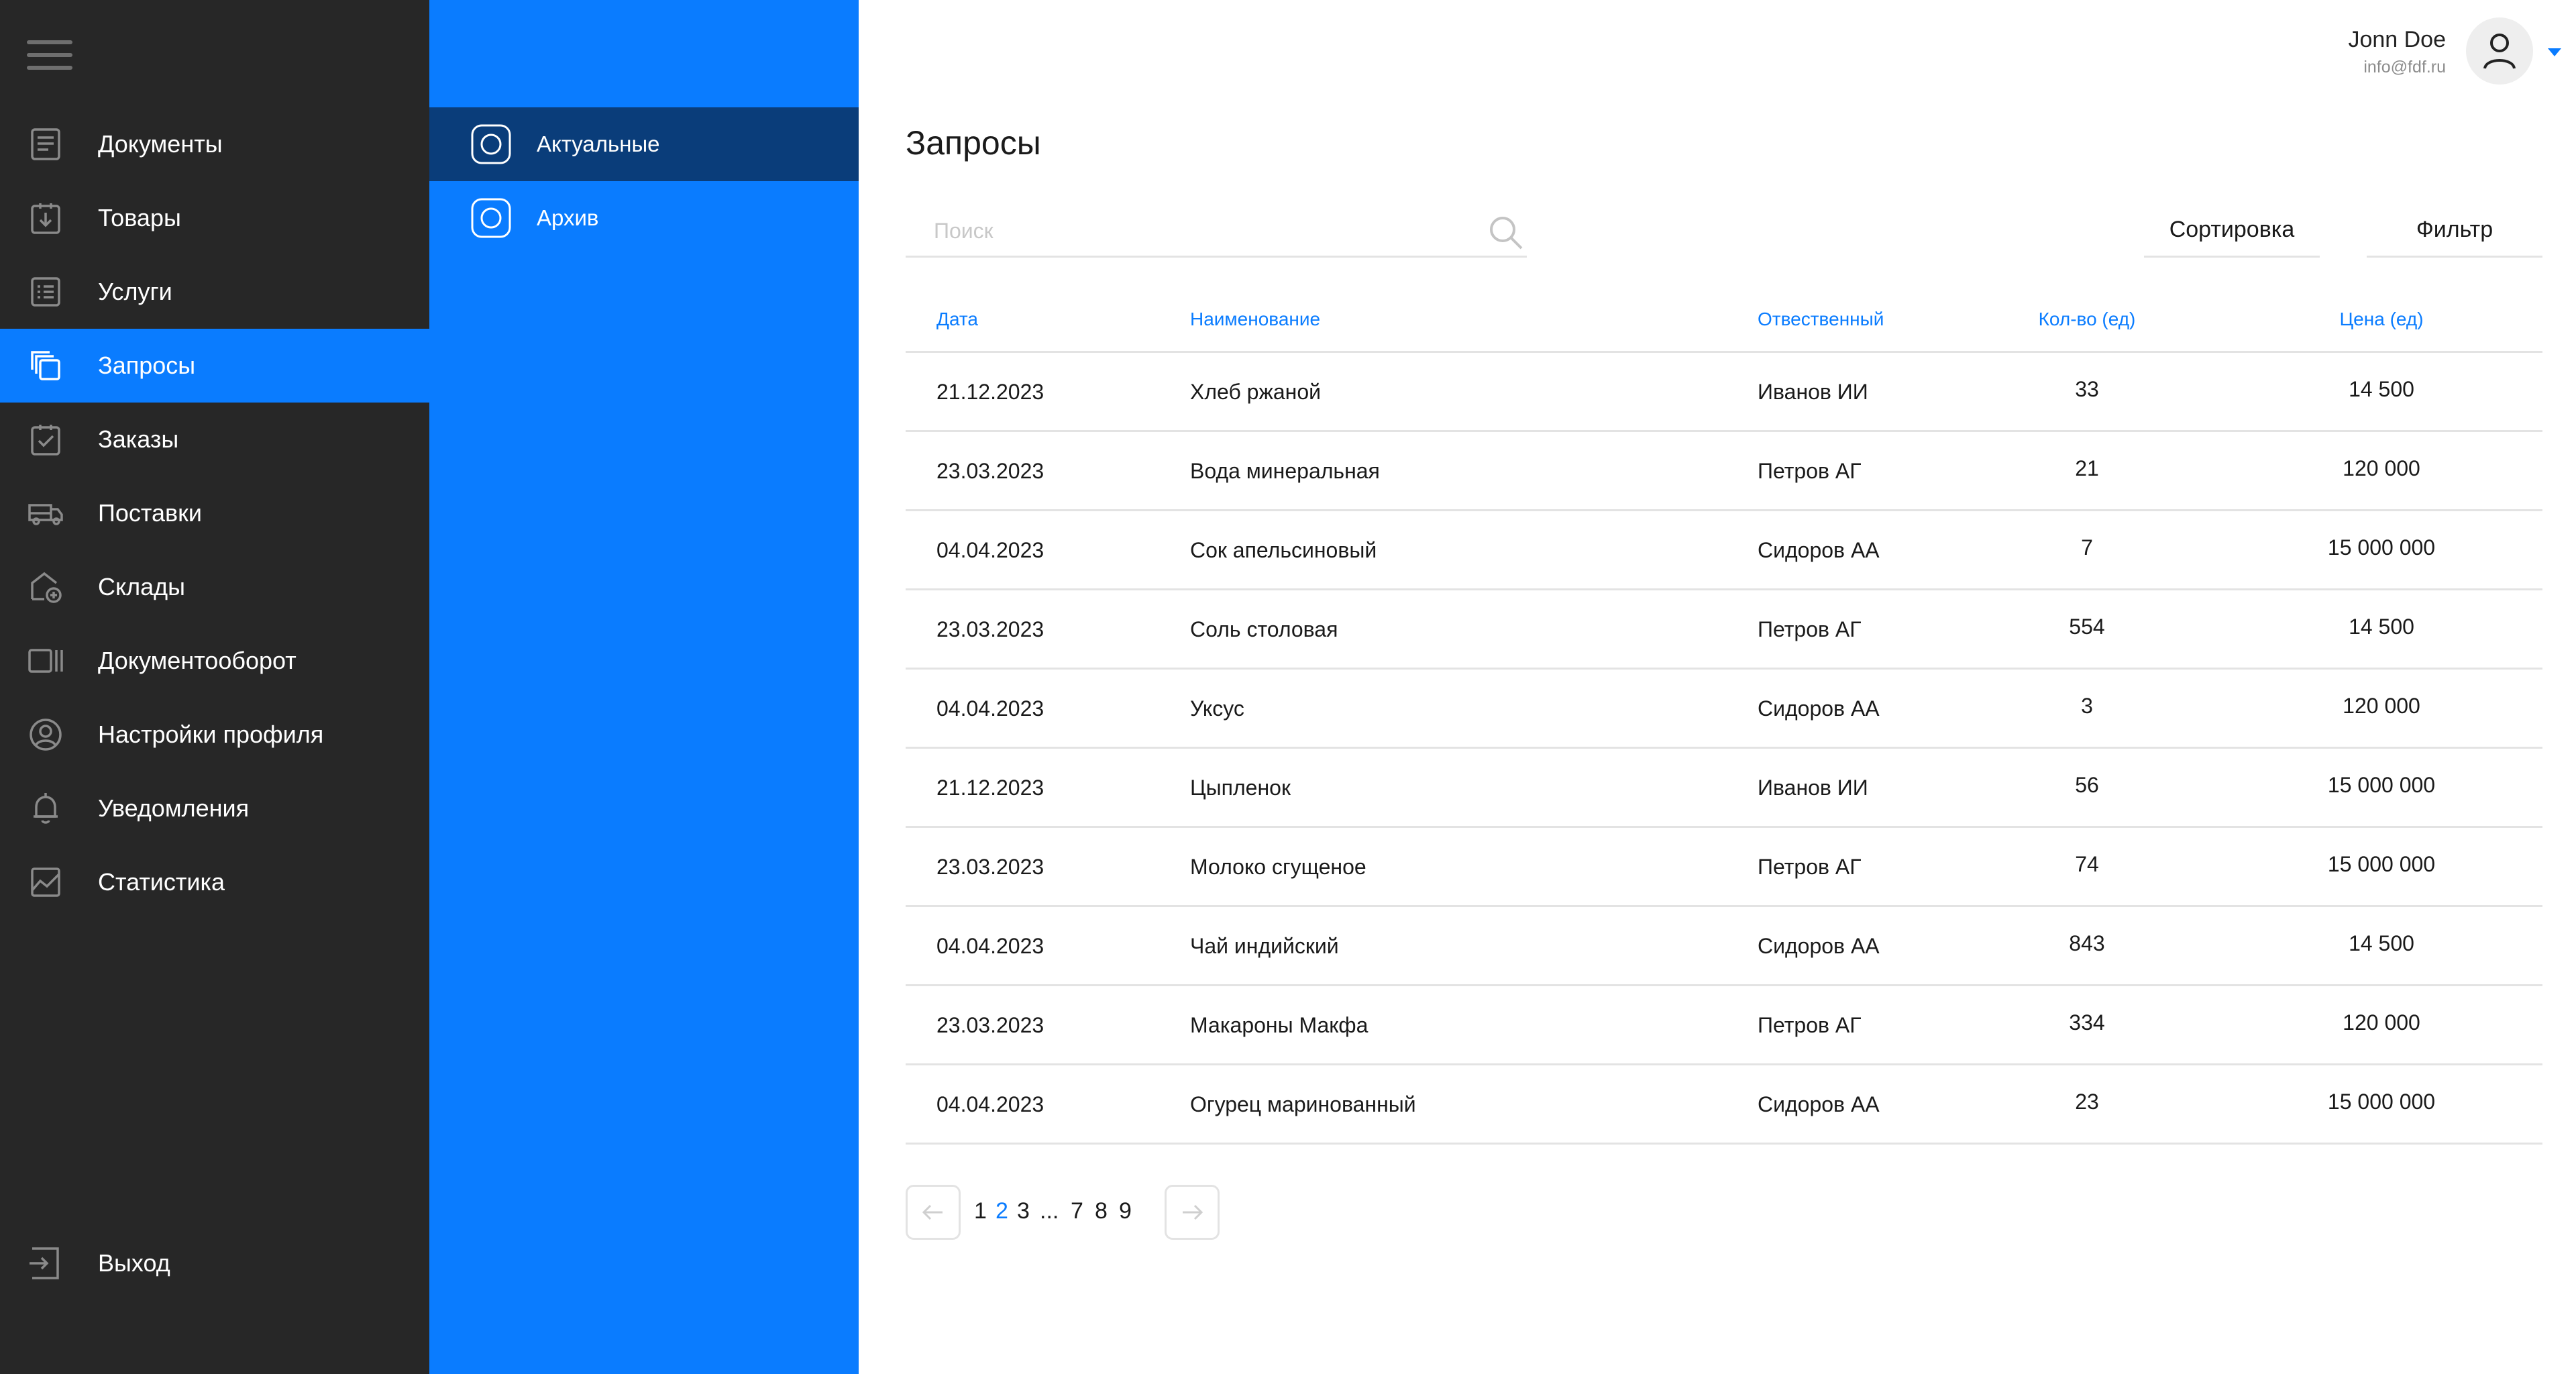 Image resolution: width=2576 pixels, height=1374 pixels. I want to click on filter-button: Фильтр, so click(2454, 231).